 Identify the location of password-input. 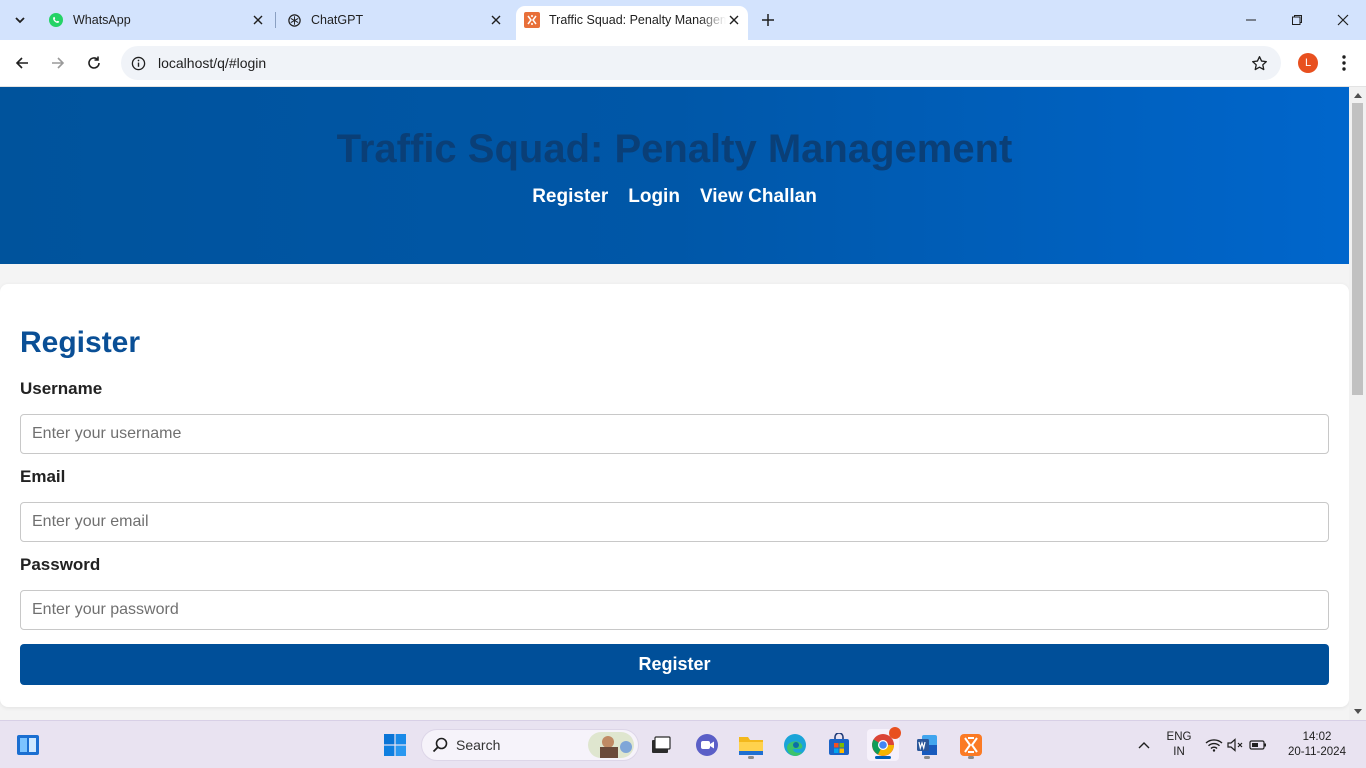
(674, 610).